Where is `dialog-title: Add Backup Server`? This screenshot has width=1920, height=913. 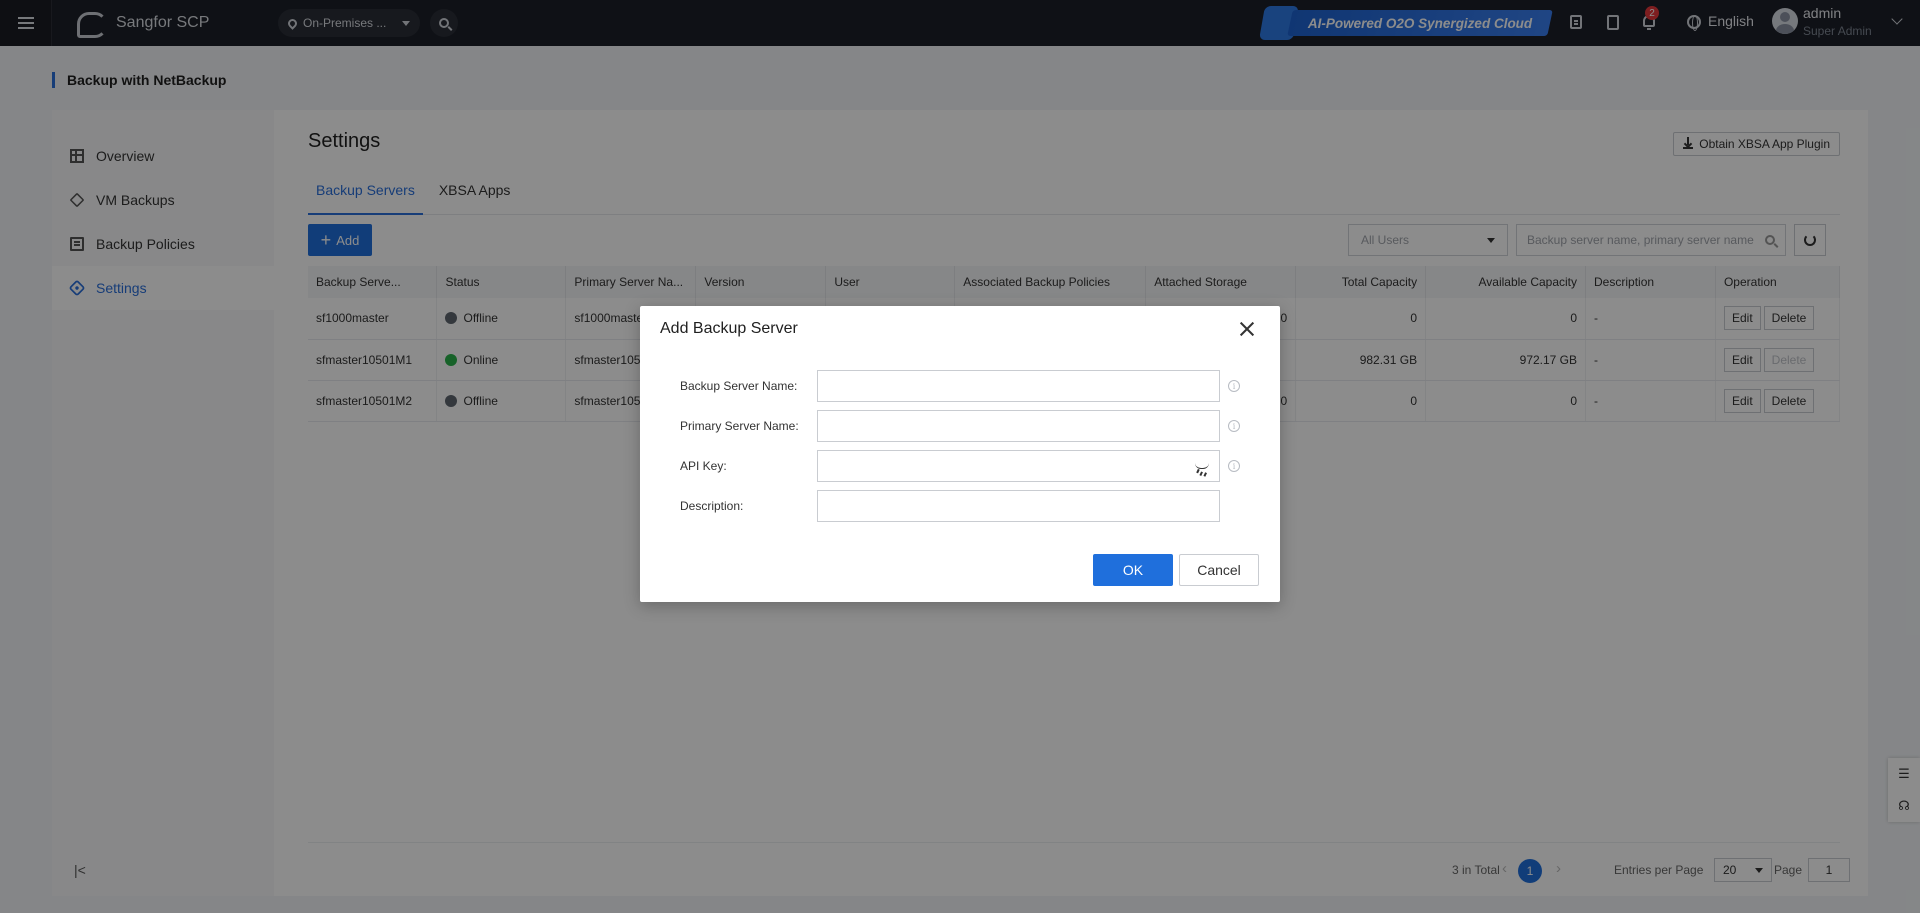 dialog-title: Add Backup Server is located at coordinates (729, 328).